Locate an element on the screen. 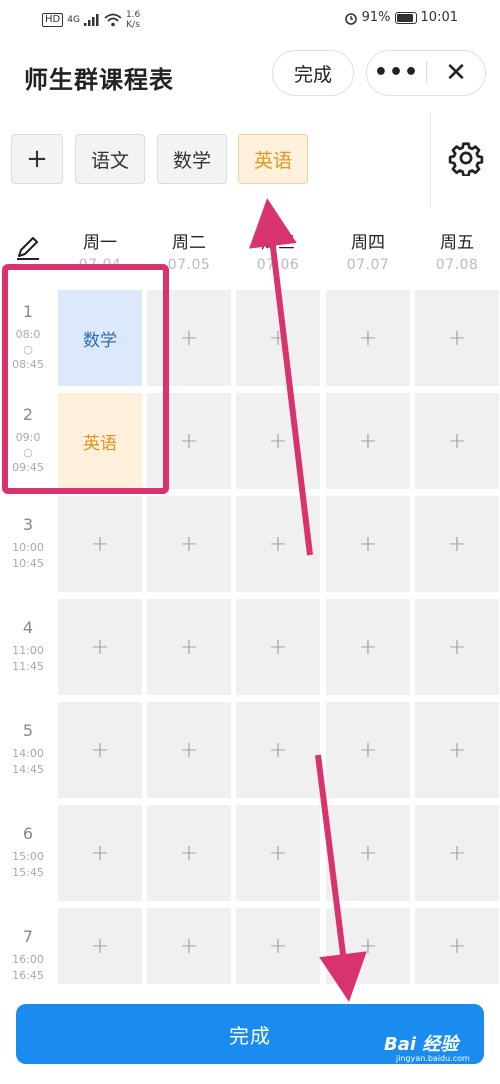  period-number: 6 is located at coordinates (28, 833).